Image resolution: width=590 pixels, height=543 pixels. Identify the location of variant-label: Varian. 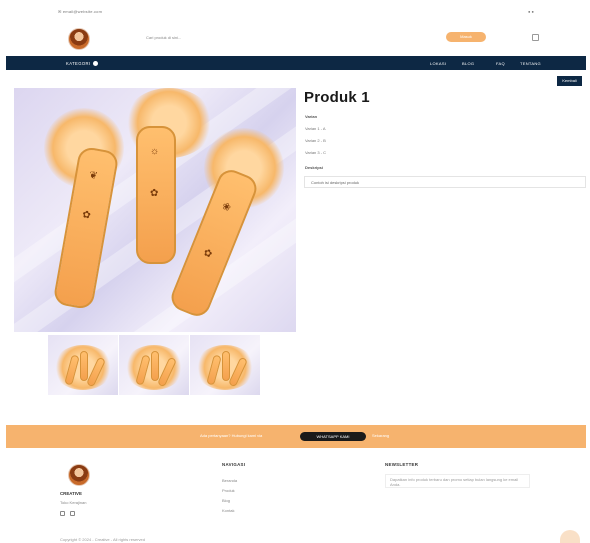
(311, 116).